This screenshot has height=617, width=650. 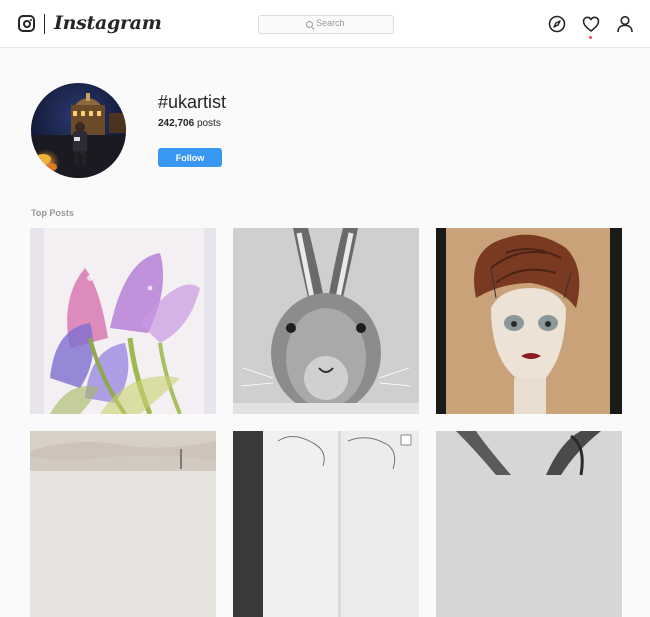 I want to click on hashtag-title: #ukartist, so click(x=192, y=102).